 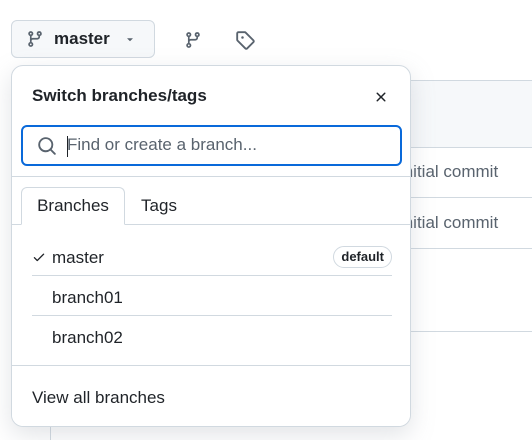 I want to click on branches-icon, so click(x=193, y=40).